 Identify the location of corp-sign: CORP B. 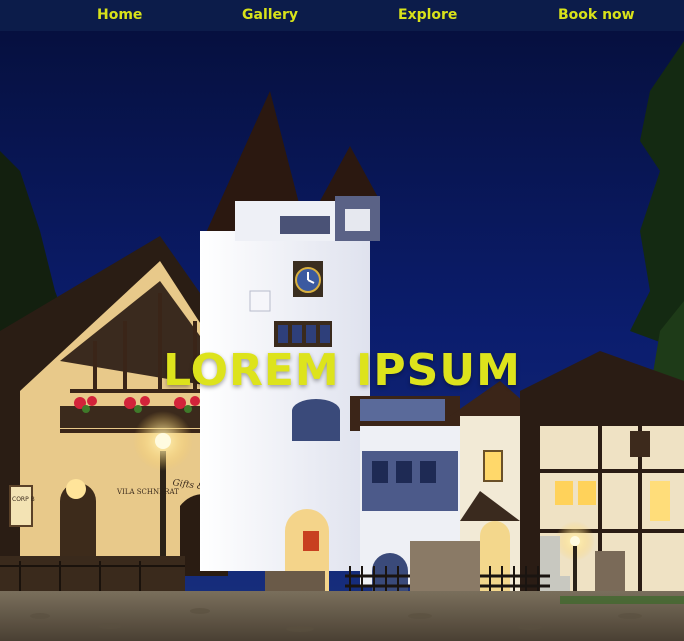
(23, 499).